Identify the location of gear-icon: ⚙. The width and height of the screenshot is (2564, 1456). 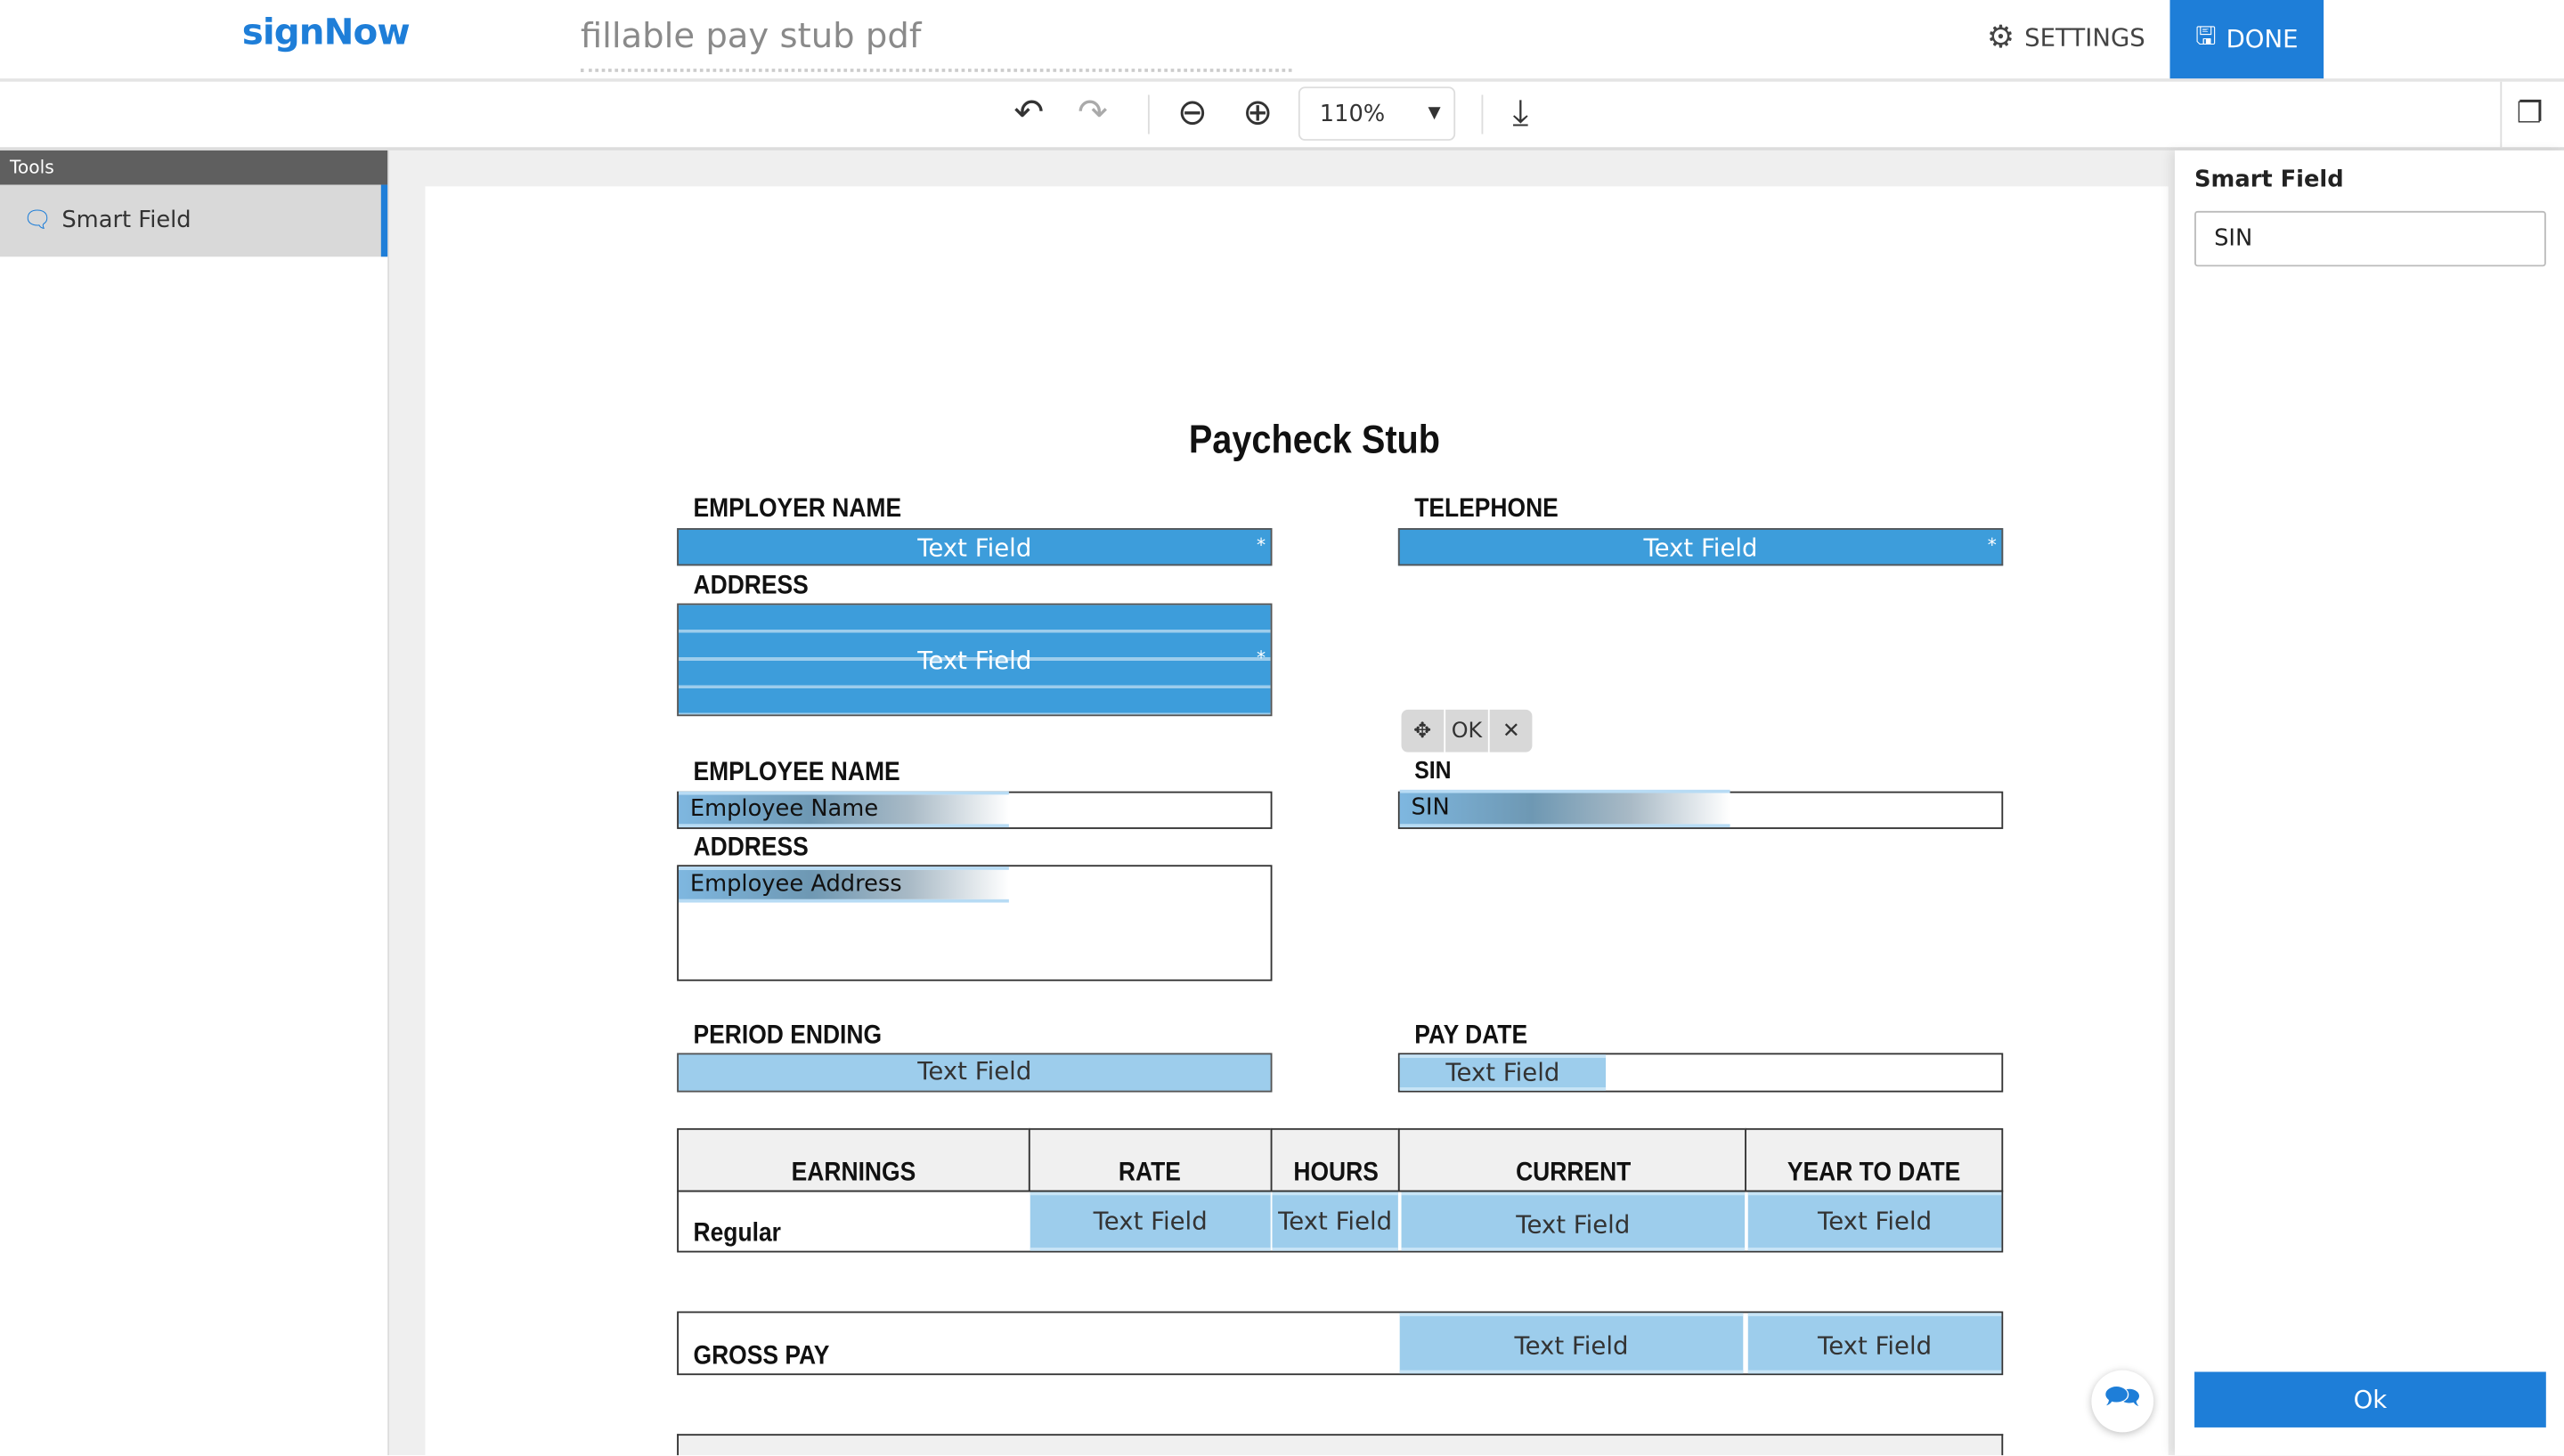
(2000, 38).